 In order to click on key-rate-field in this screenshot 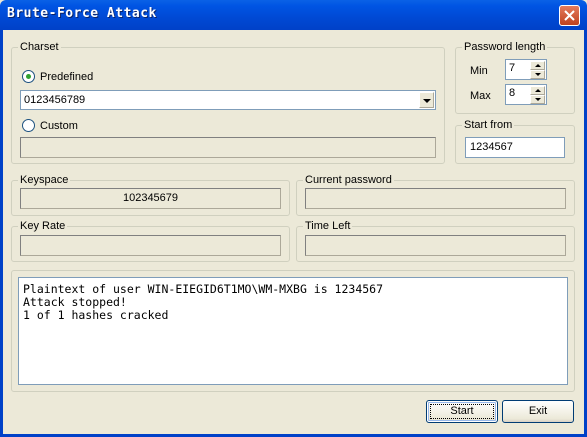, I will do `click(150, 245)`.